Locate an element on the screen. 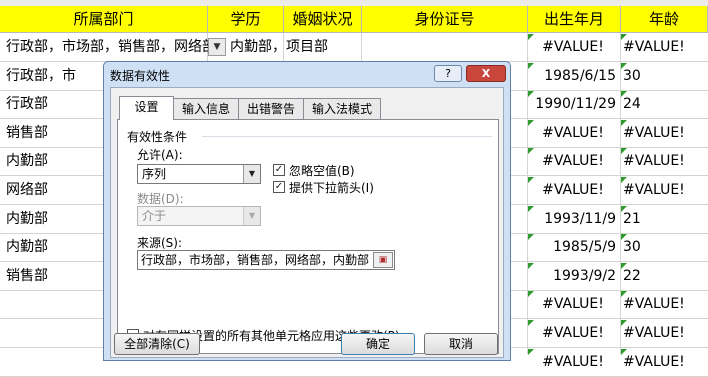  ignore-blank-checkbox: ✓ is located at coordinates (279, 170).